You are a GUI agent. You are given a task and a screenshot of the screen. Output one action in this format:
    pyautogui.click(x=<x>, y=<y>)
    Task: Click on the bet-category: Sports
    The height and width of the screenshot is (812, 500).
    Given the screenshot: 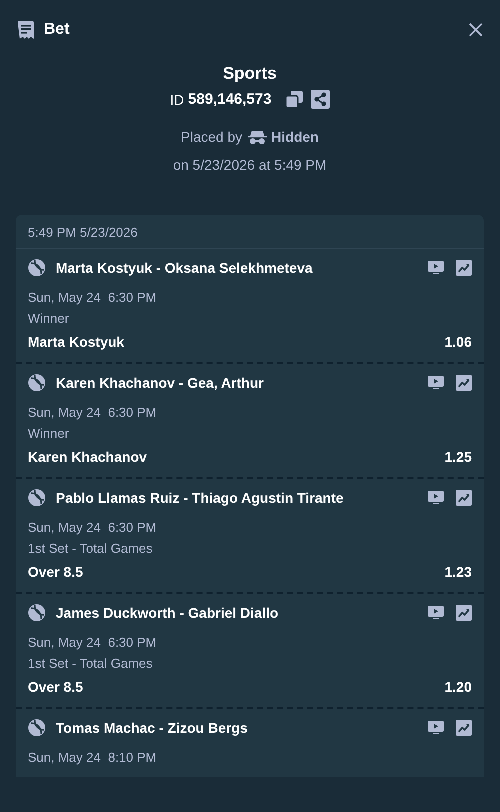 What is the action you would take?
    pyautogui.click(x=250, y=74)
    